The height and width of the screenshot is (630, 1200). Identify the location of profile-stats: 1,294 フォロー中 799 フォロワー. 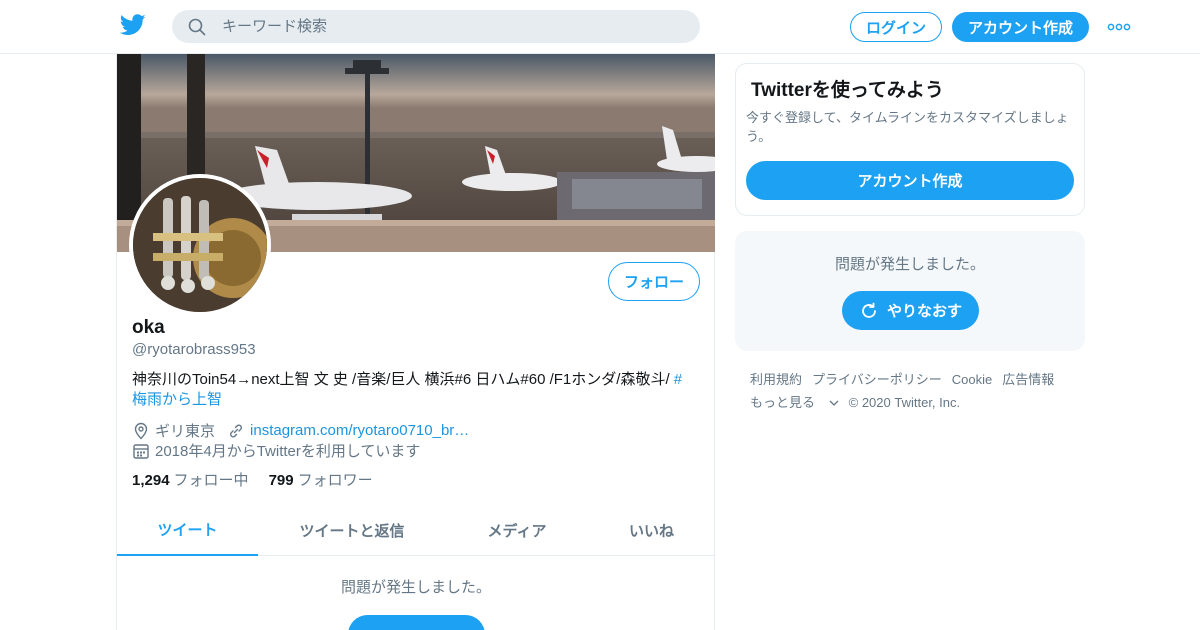
(252, 479).